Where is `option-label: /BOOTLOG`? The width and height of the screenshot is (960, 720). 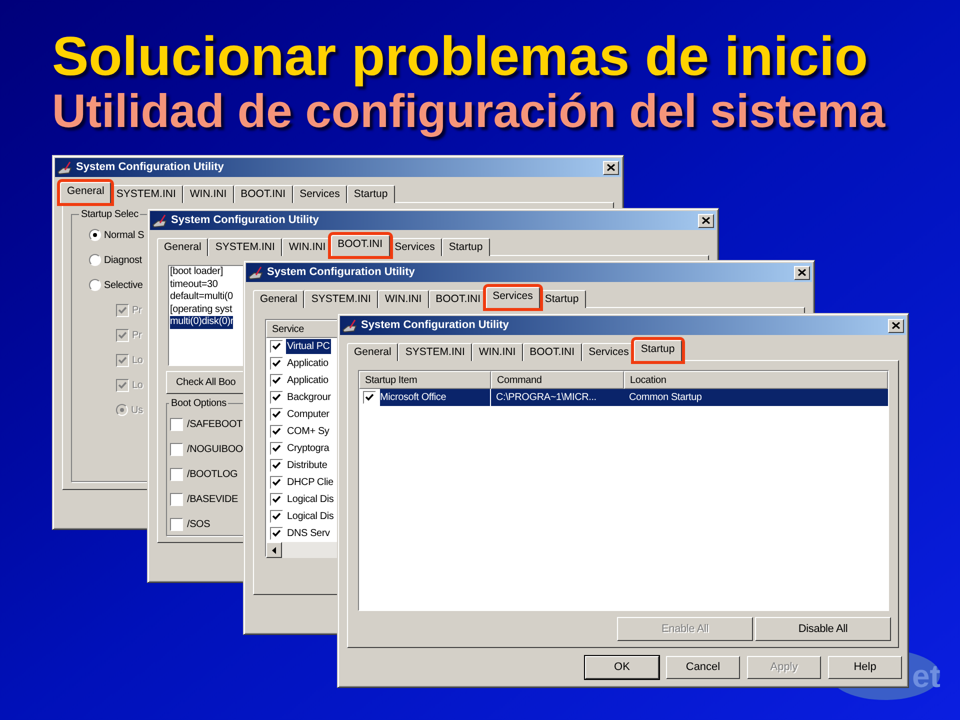 option-label: /BOOTLOG is located at coordinates (212, 475).